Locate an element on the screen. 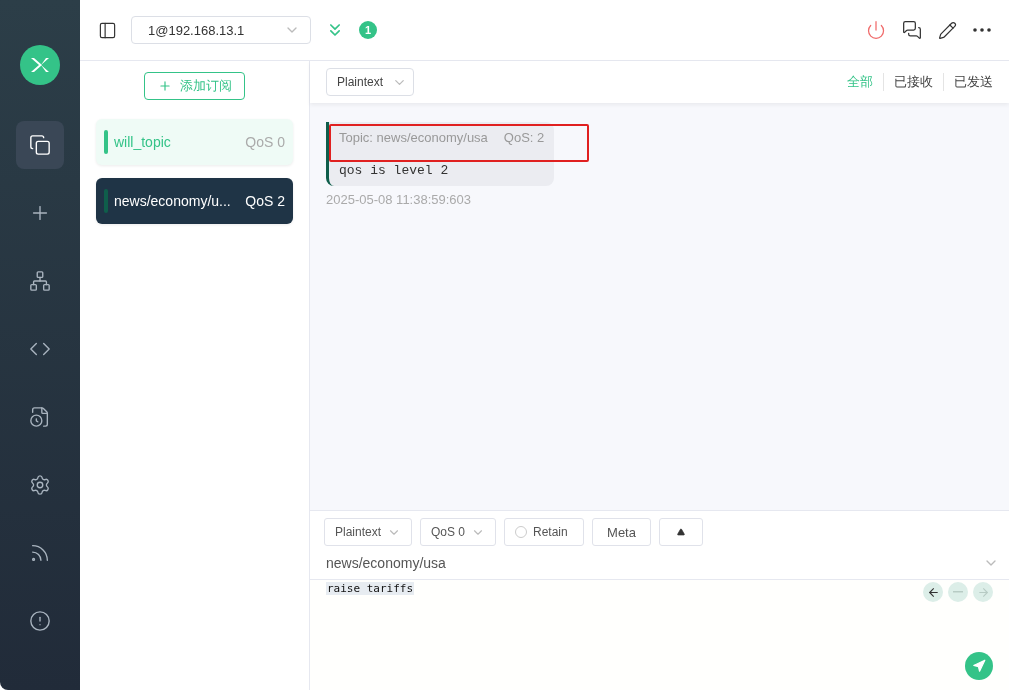  pencil-icon is located at coordinates (947, 30).